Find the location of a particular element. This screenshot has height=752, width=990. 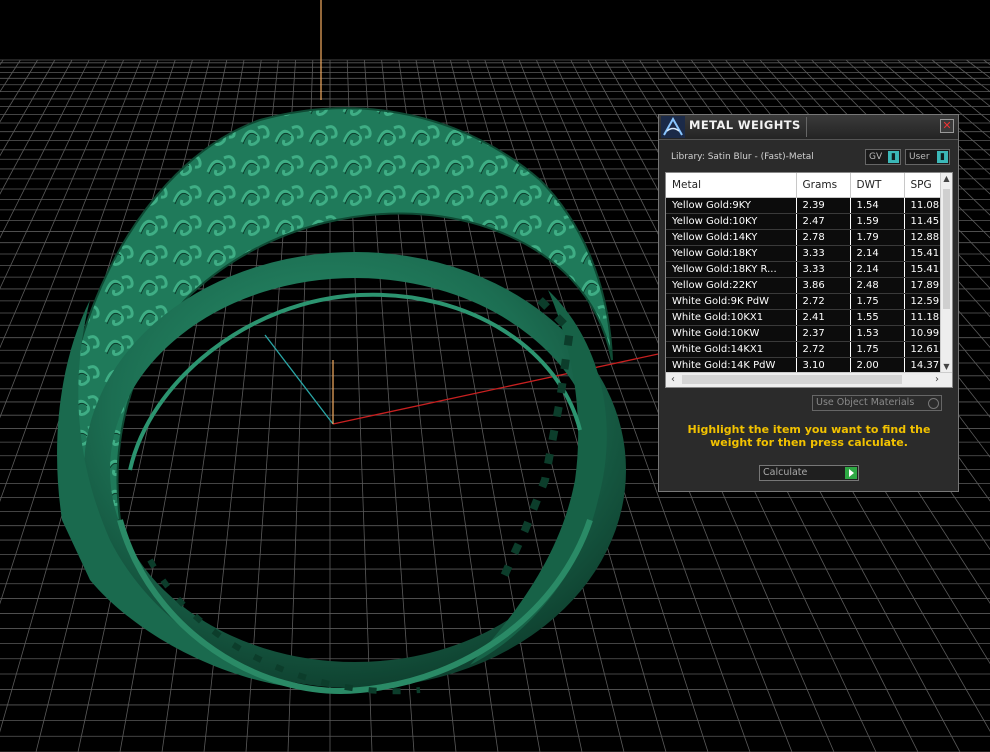

table-cell: 1.79 is located at coordinates (877, 237).